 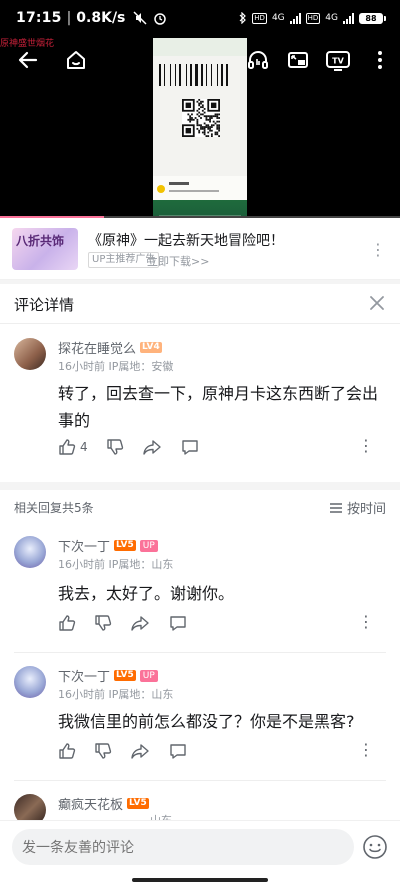 What do you see at coordinates (44, 305) in the screenshot?
I see `sheet-title: 评论详情` at bounding box center [44, 305].